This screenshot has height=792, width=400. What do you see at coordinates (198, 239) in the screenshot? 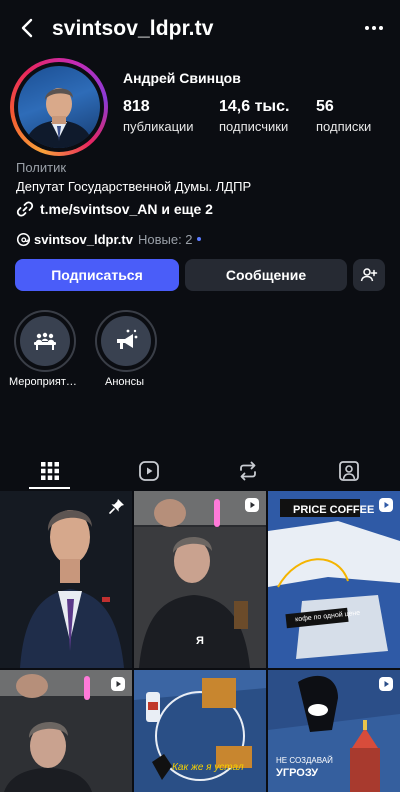
I see `unread-dot` at bounding box center [198, 239].